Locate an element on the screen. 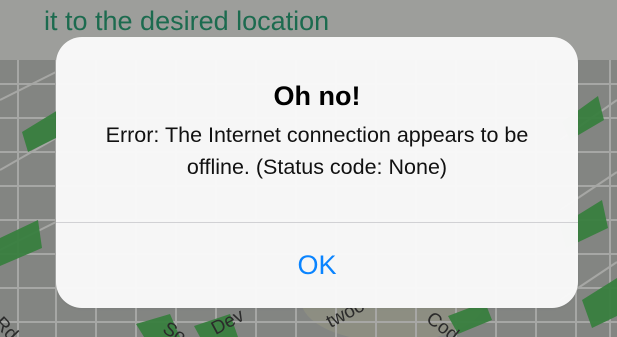  instruction-text: it to the desired location is located at coordinates (187, 21).